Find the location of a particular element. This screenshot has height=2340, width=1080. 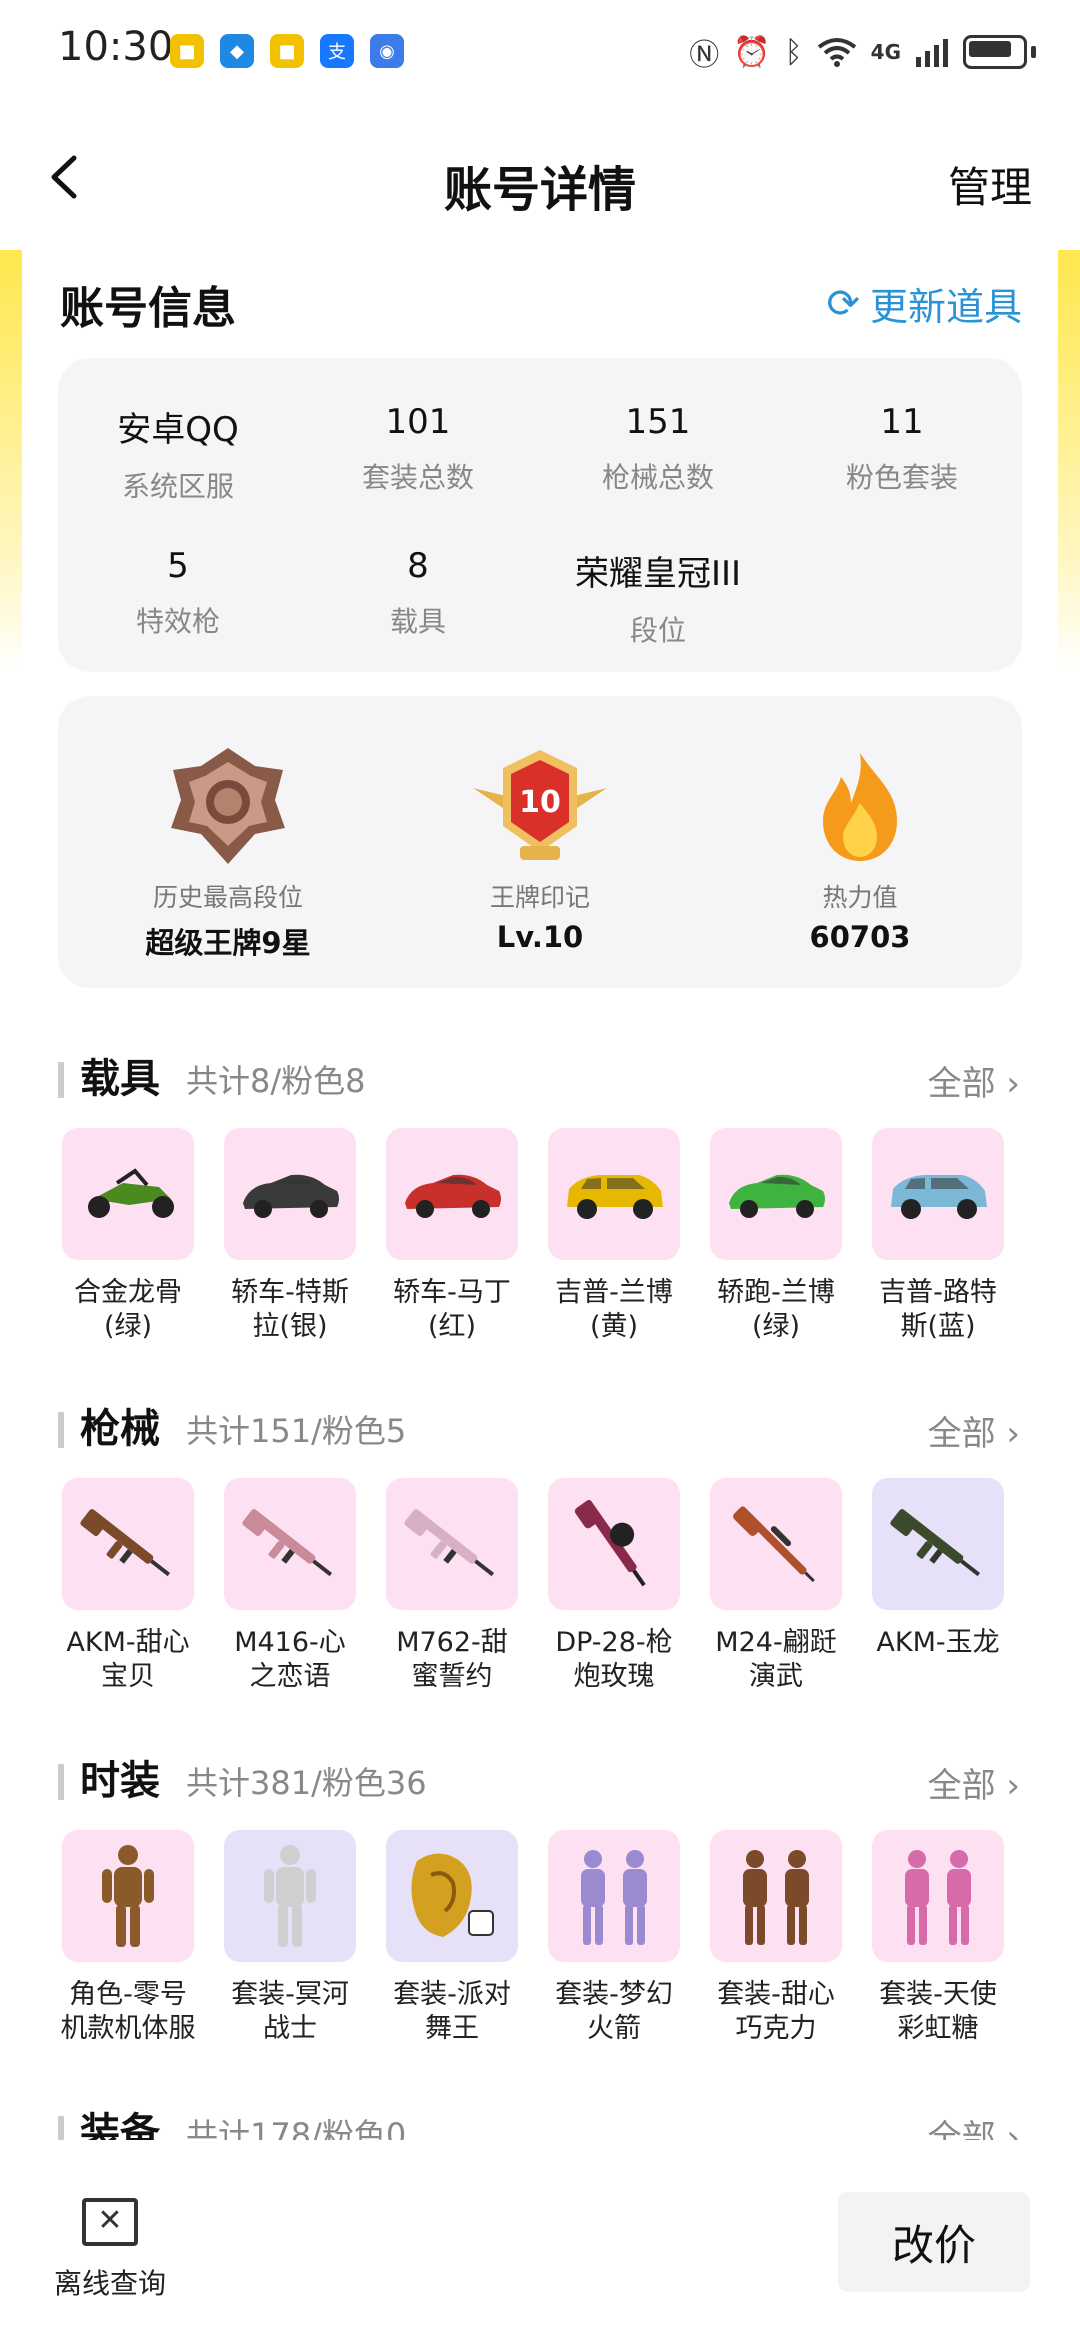

section-header-vehicles: 载具 共计8/粉色8 全部 › is located at coordinates (540, 1076).